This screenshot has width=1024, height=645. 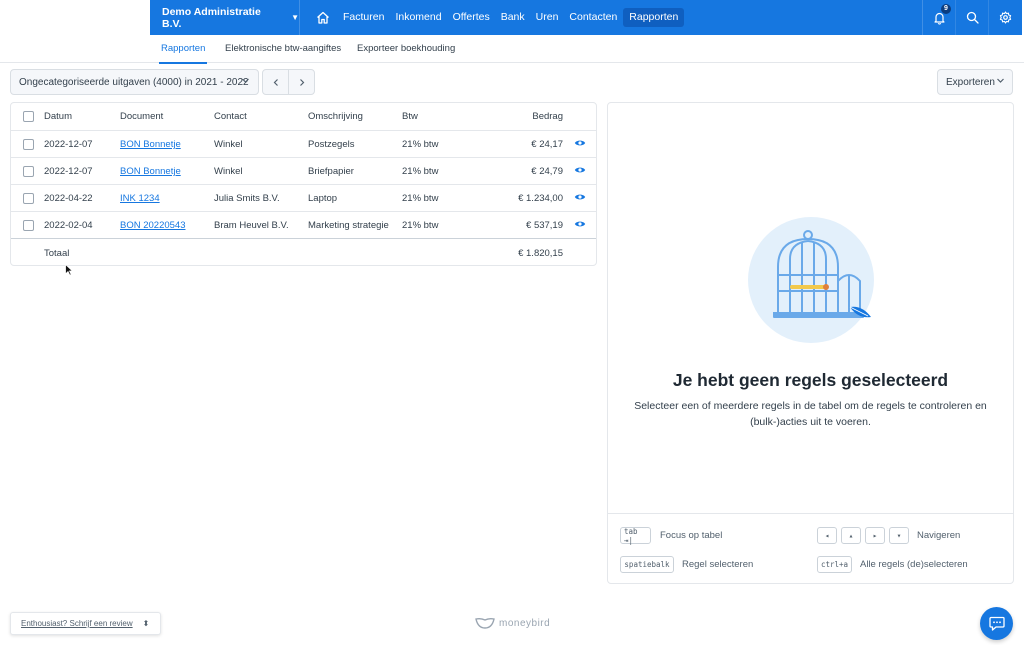 What do you see at coordinates (525, 623) in the screenshot?
I see `moneybird-logo-text: moneybird` at bounding box center [525, 623].